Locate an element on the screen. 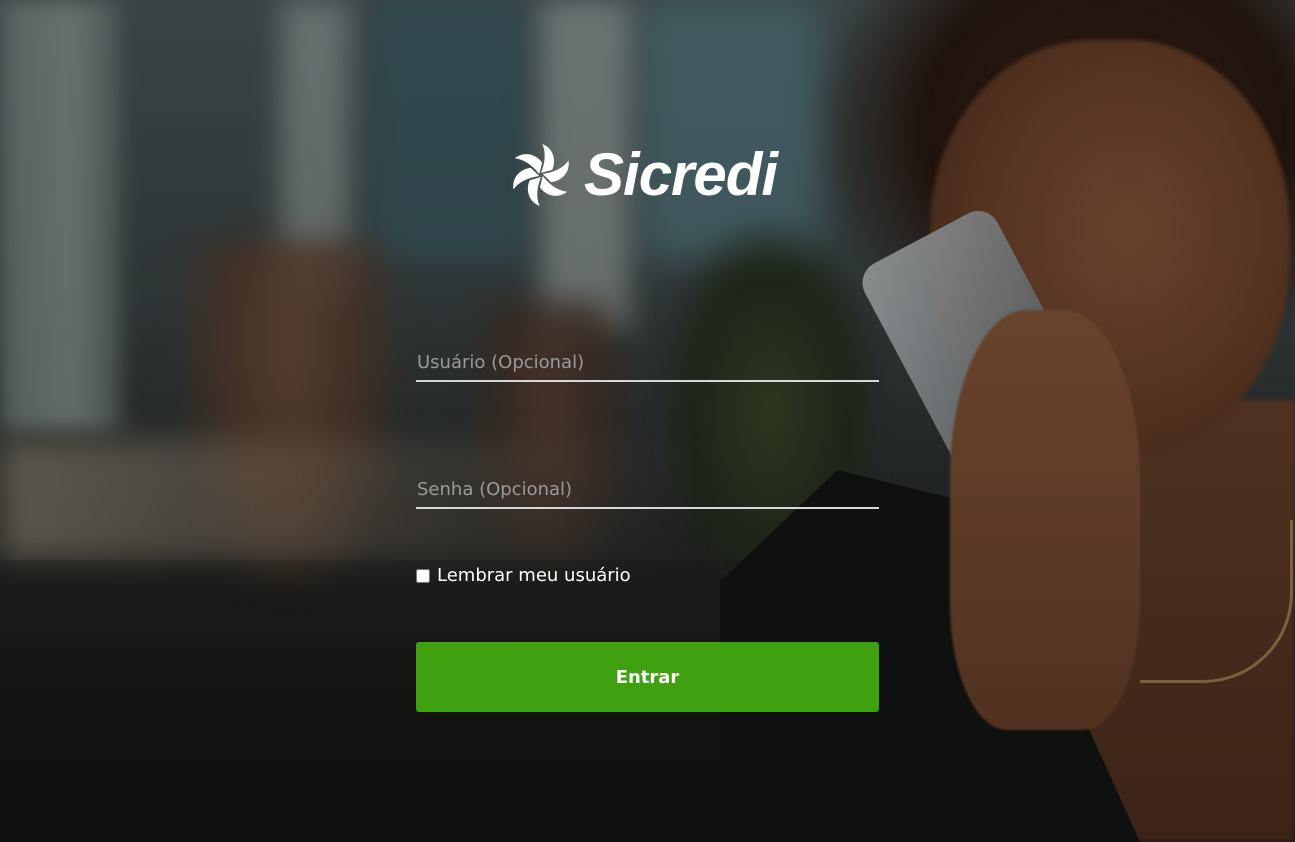 This screenshot has width=1295, height=842. remember-user-label: Lembrar meu usuário is located at coordinates (534, 575).